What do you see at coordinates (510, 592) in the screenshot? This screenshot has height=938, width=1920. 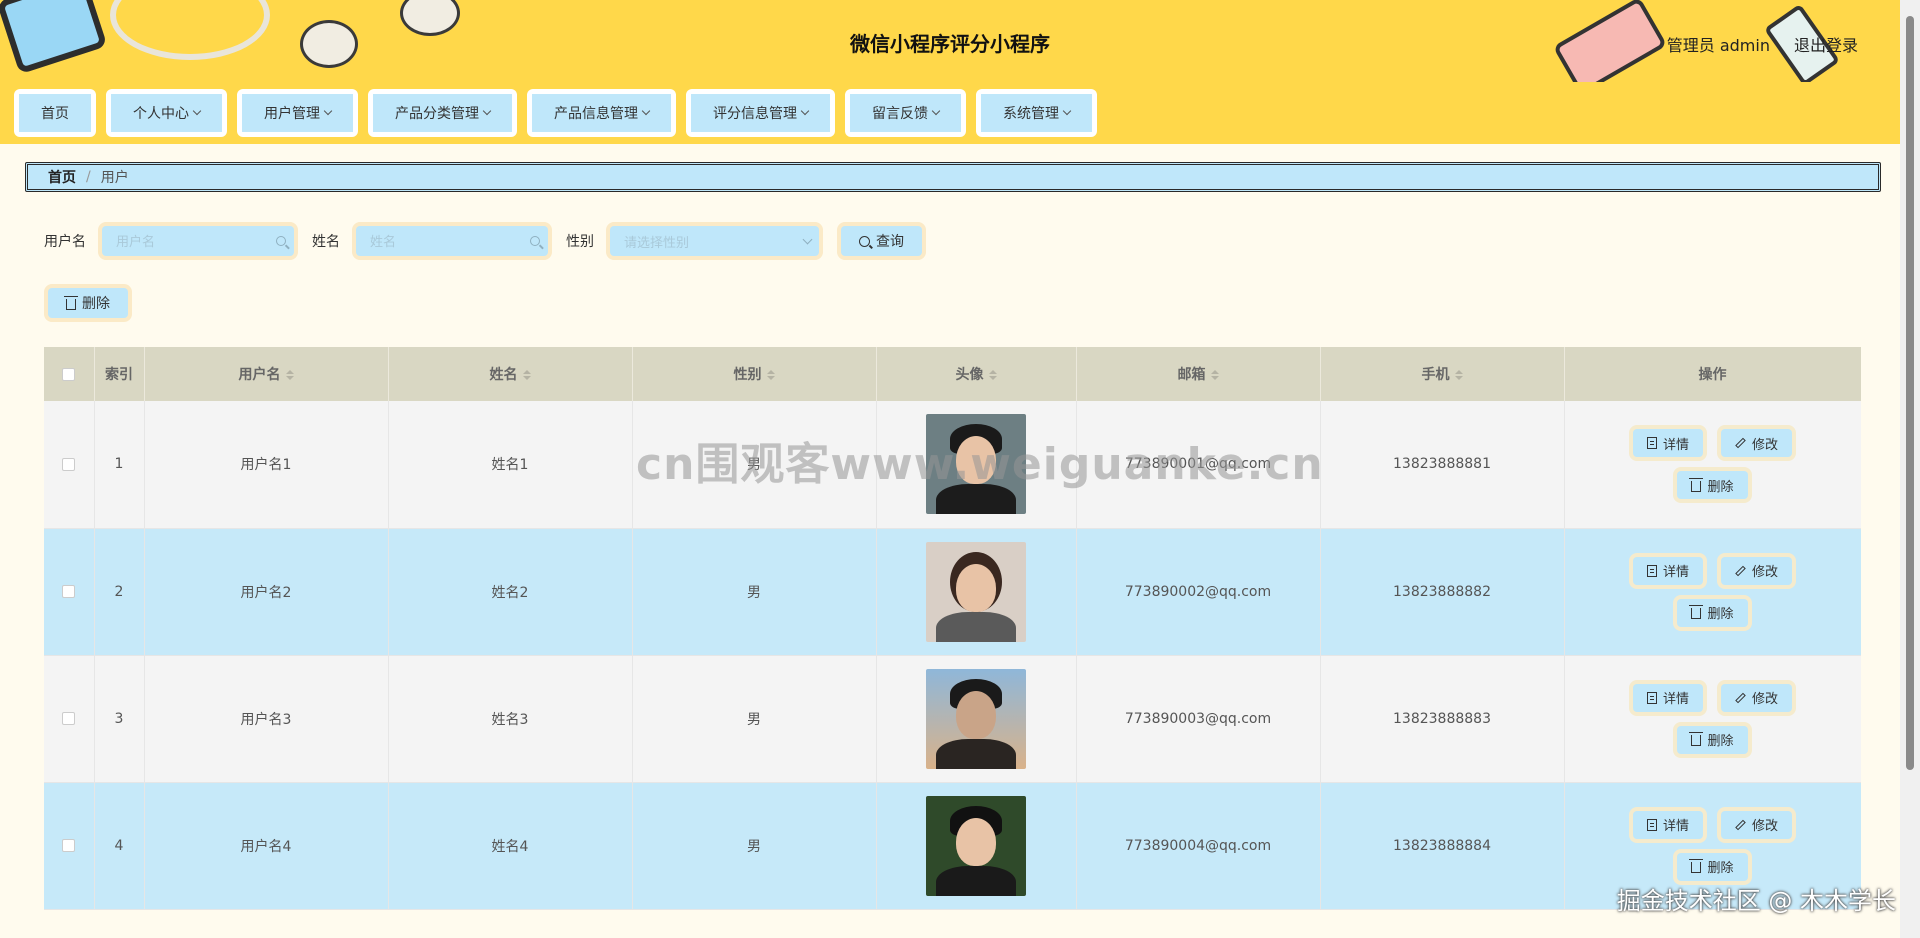 I see `cell-name: 姓名2` at bounding box center [510, 592].